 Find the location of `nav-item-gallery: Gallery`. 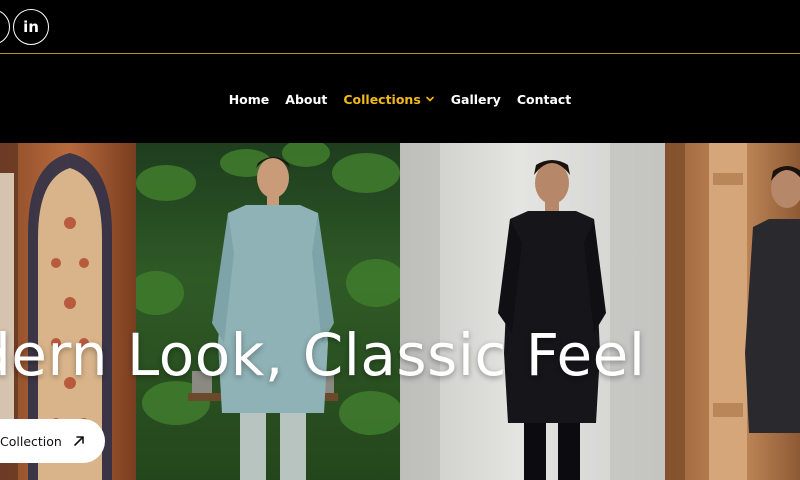

nav-item-gallery: Gallery is located at coordinates (476, 99).